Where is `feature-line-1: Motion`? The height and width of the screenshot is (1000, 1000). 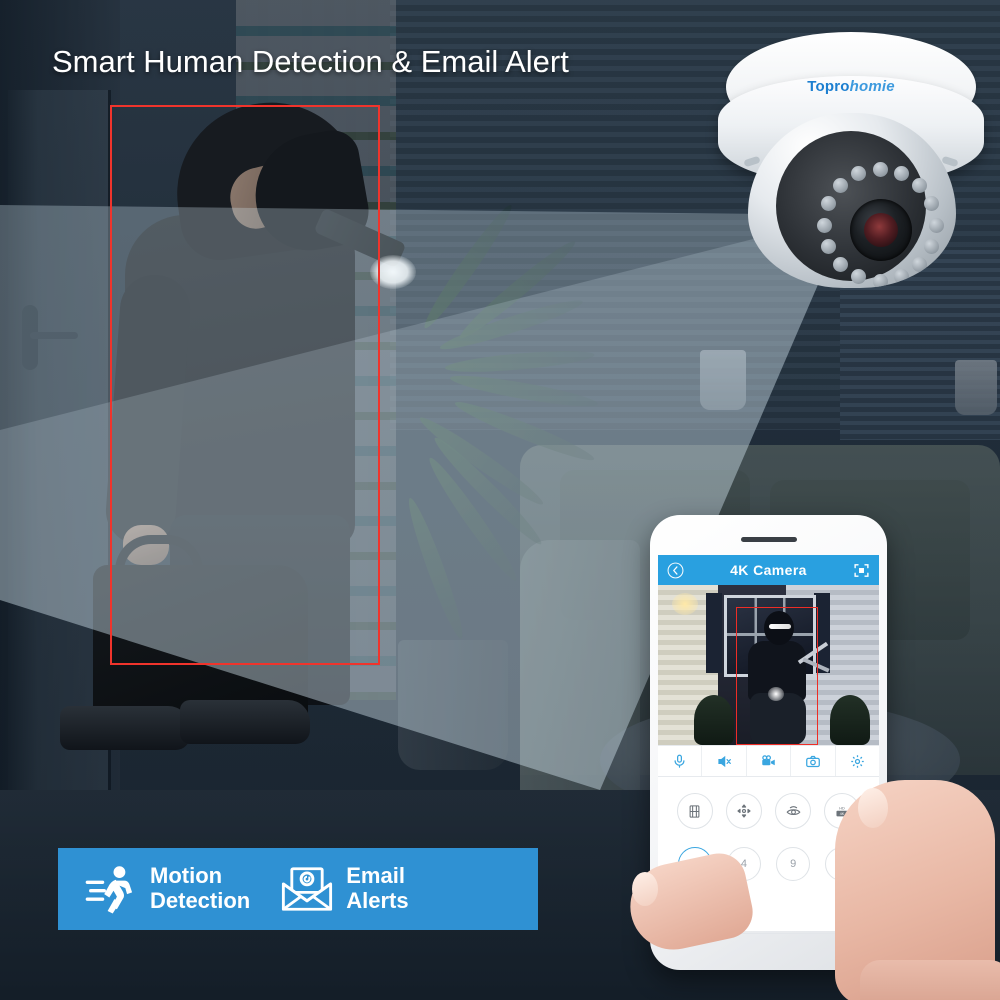 feature-line-1: Motion is located at coordinates (186, 876).